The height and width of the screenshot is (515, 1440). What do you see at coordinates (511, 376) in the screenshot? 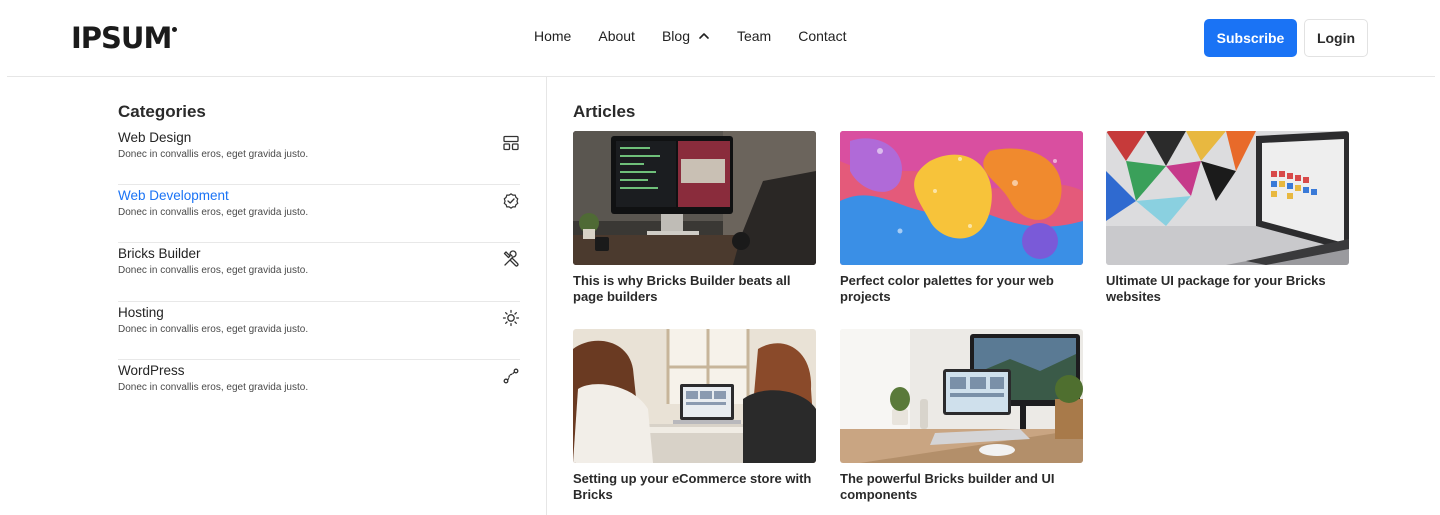
I see `route-icon` at bounding box center [511, 376].